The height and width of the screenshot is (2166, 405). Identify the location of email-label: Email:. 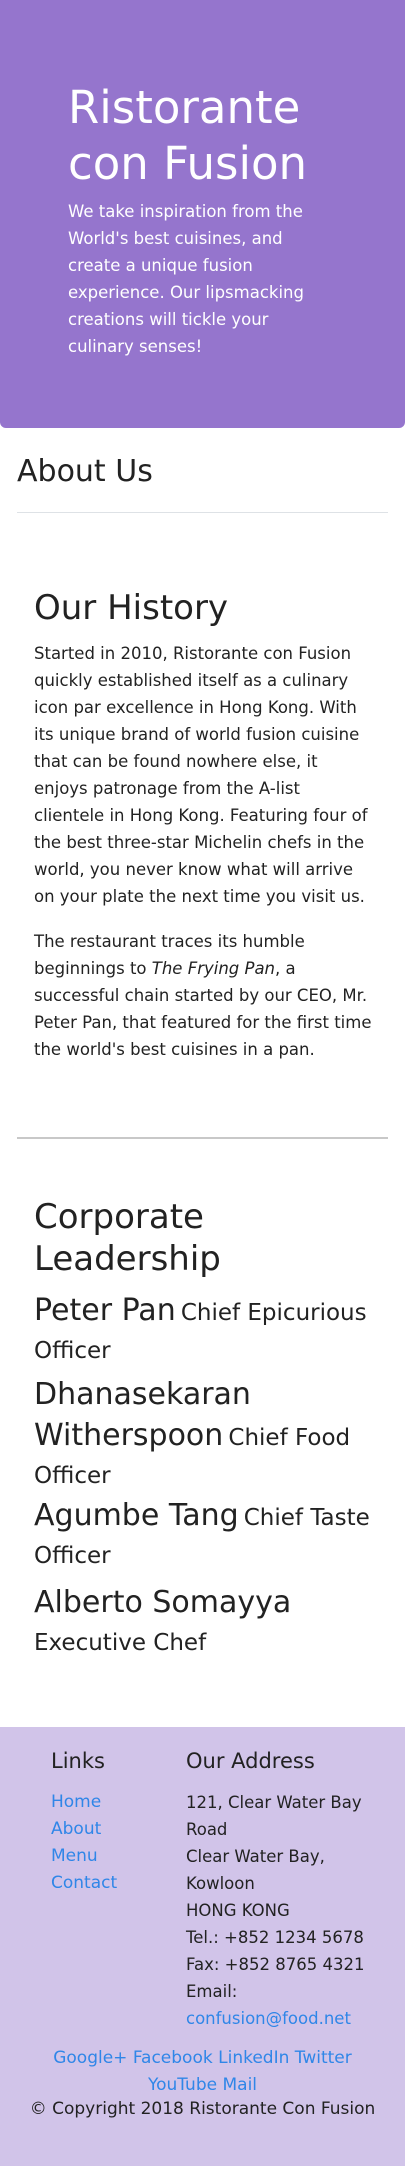
(212, 1991).